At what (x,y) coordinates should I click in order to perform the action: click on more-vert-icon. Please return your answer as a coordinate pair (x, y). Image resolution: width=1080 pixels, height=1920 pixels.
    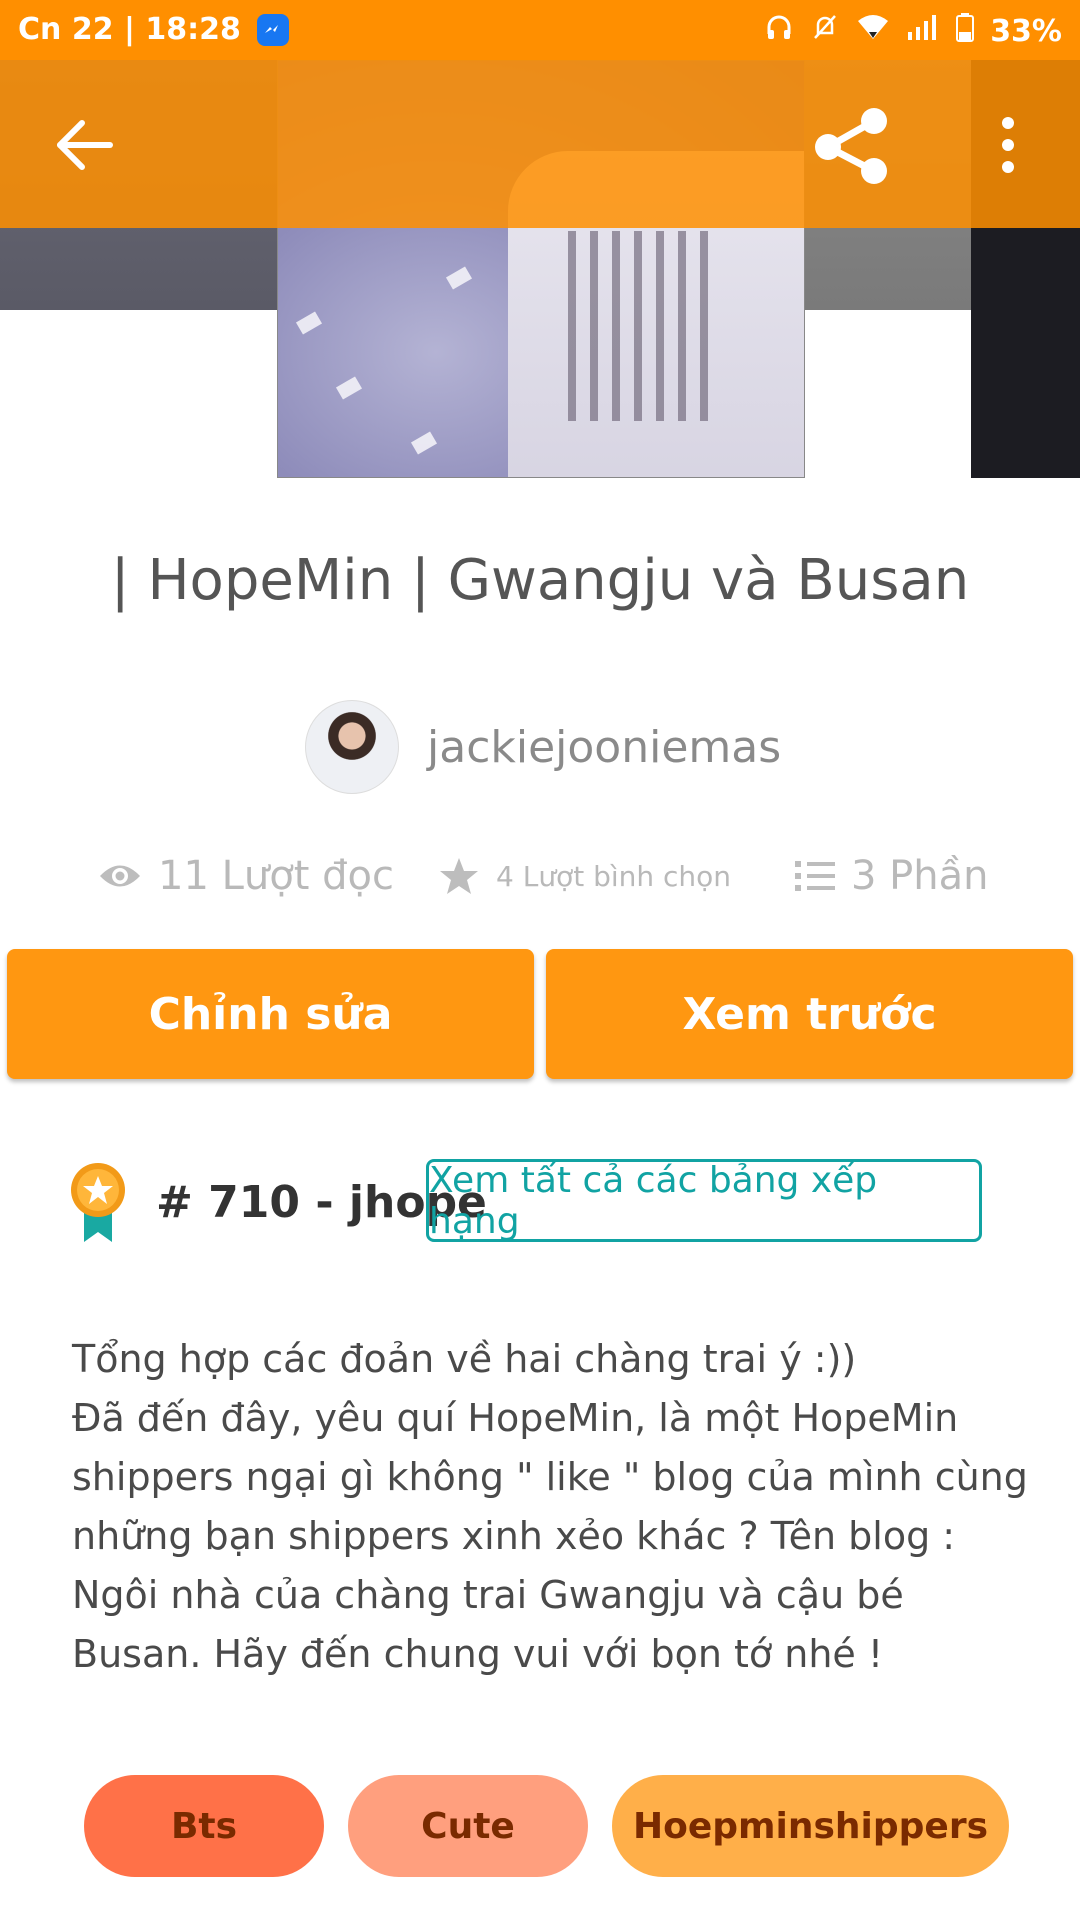
    Looking at the image, I should click on (1008, 145).